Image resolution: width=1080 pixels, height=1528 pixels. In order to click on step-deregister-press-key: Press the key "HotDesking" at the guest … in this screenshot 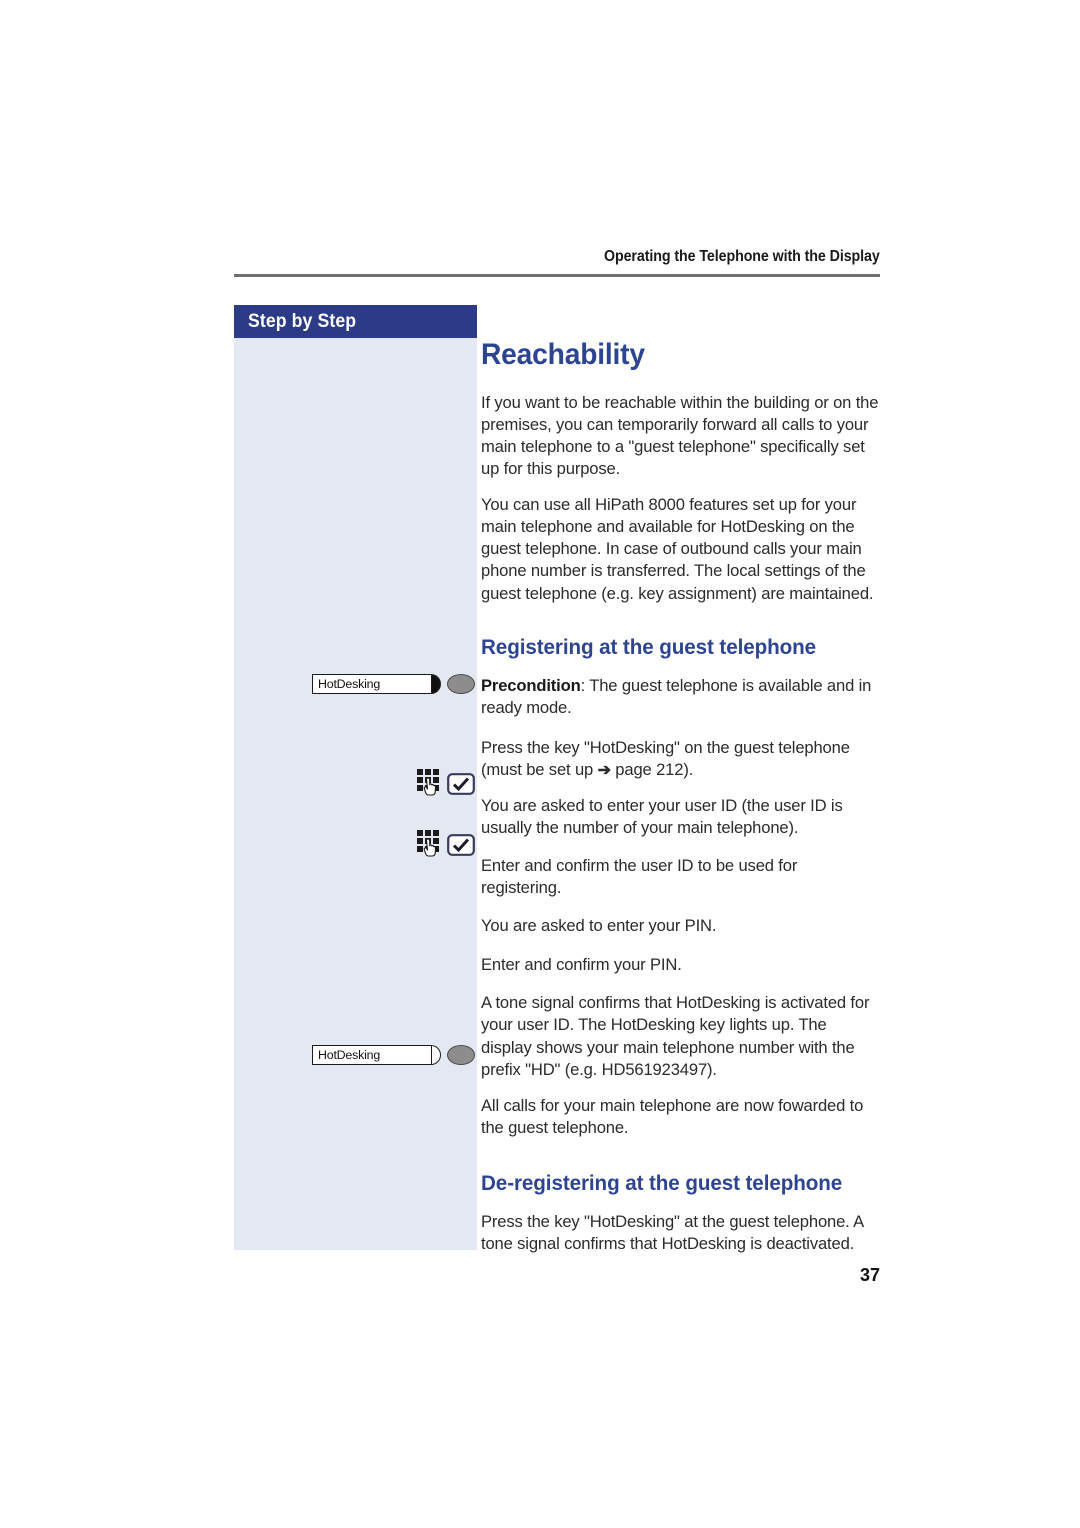, I will do `click(672, 1232)`.